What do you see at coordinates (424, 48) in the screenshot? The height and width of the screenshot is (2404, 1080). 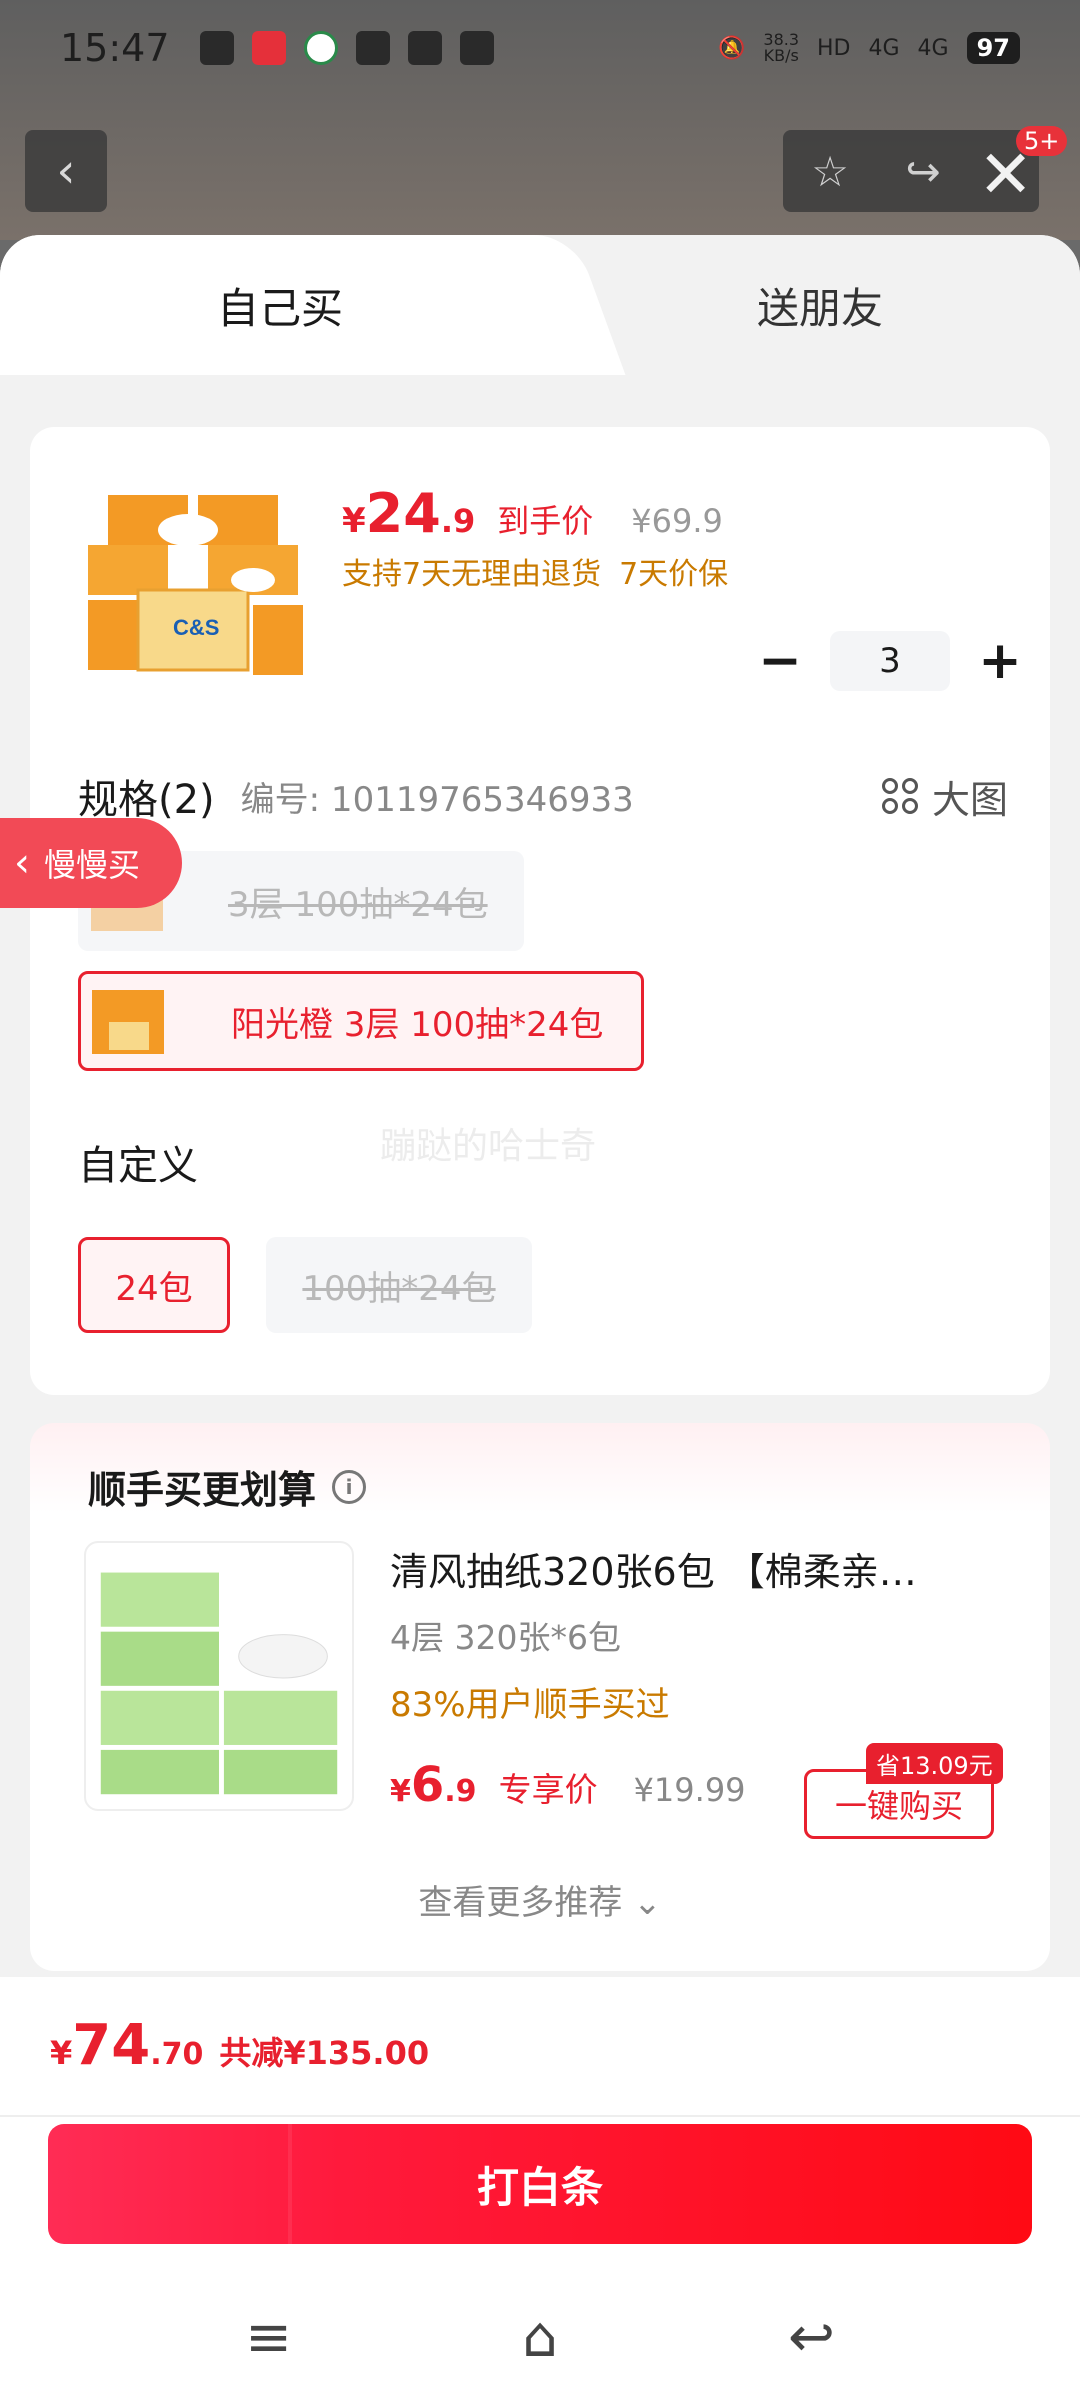 I see `telegram-icon` at bounding box center [424, 48].